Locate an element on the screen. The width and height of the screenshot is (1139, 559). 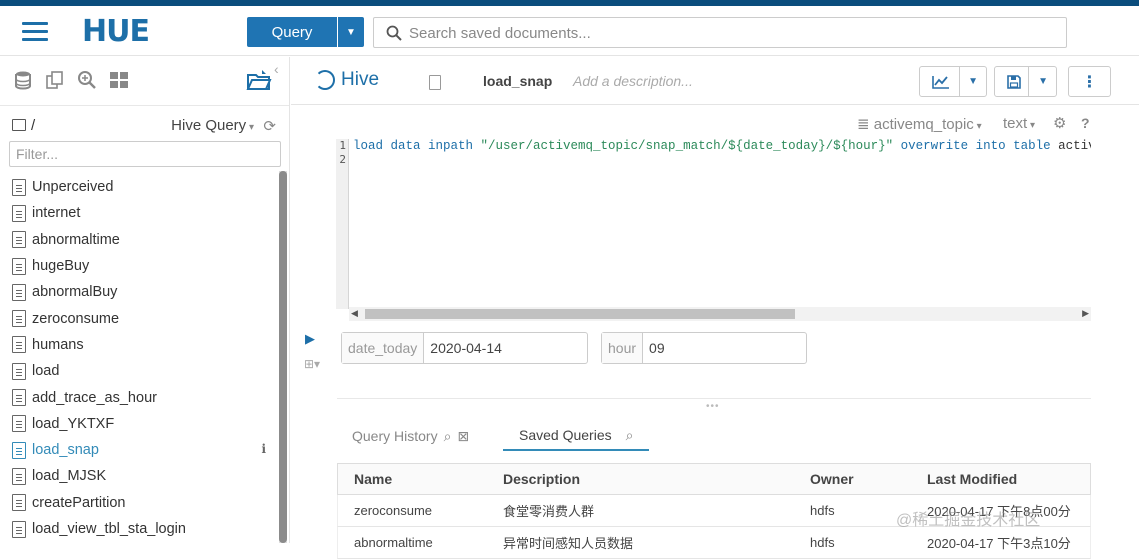
tab-label: Saved Queries is located at coordinates (565, 435).